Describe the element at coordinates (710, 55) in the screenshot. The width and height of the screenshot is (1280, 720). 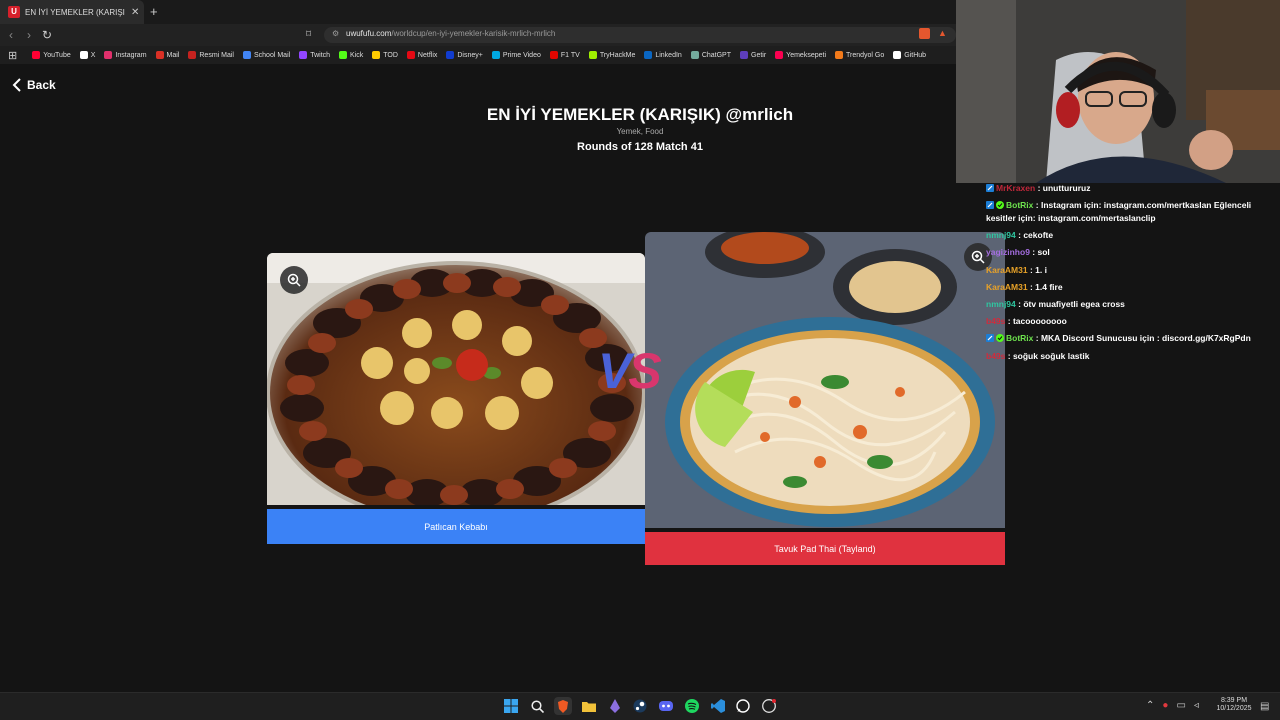
I see `bookmark-item: ChatGPT` at that location.